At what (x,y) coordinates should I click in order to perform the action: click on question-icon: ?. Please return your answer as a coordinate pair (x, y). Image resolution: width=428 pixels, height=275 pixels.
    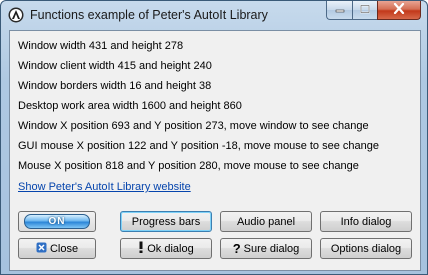
    Looking at the image, I should click on (236, 248).